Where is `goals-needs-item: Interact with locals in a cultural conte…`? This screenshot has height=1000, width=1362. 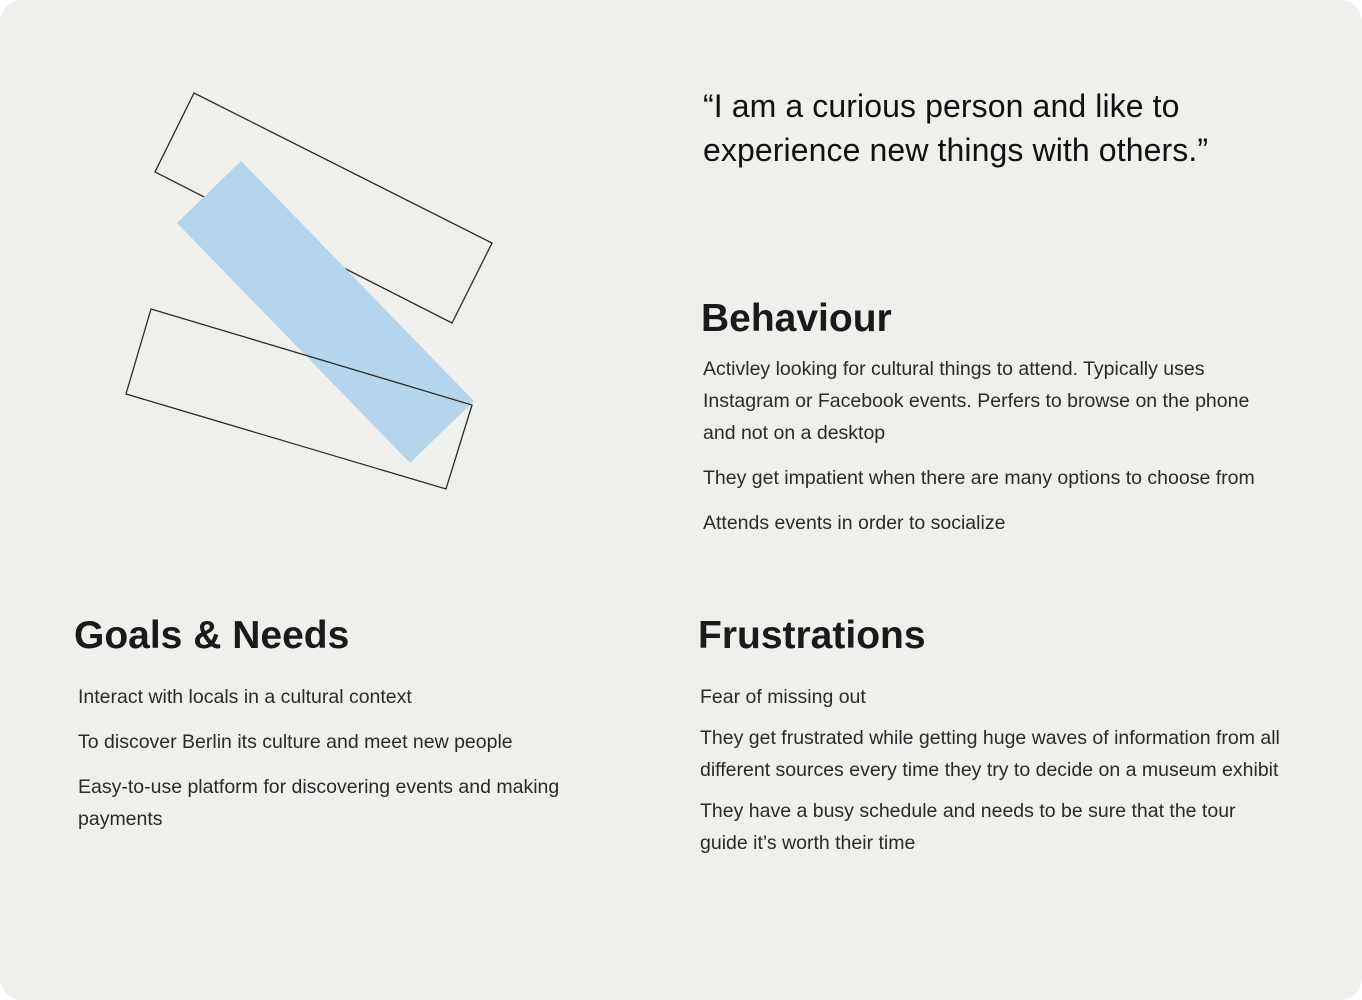
goals-needs-item: Interact with locals in a cultural conte… is located at coordinates (245, 697).